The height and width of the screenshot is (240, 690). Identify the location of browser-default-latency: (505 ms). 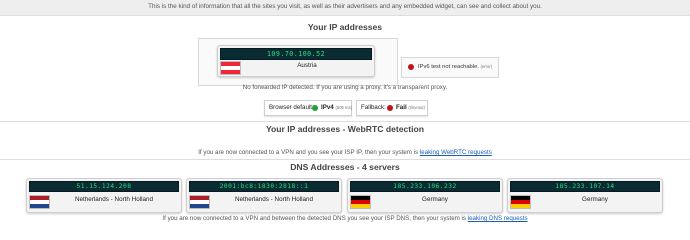
(343, 107).